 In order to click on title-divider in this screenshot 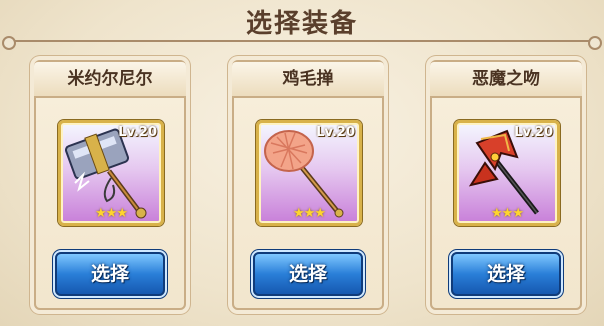, I will do `click(302, 41)`.